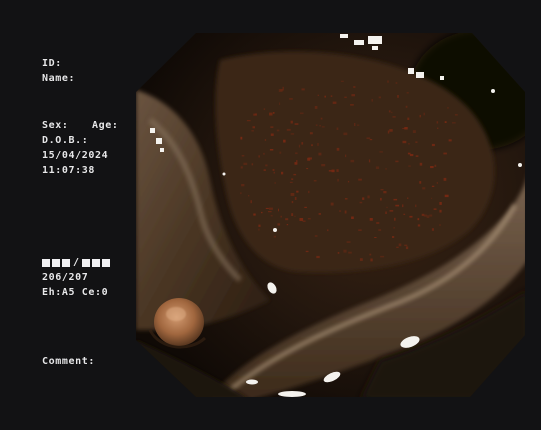 Image resolution: width=541 pixels, height=430 pixels. Describe the element at coordinates (55, 125) in the screenshot. I see `sex-label: Sex:` at that location.